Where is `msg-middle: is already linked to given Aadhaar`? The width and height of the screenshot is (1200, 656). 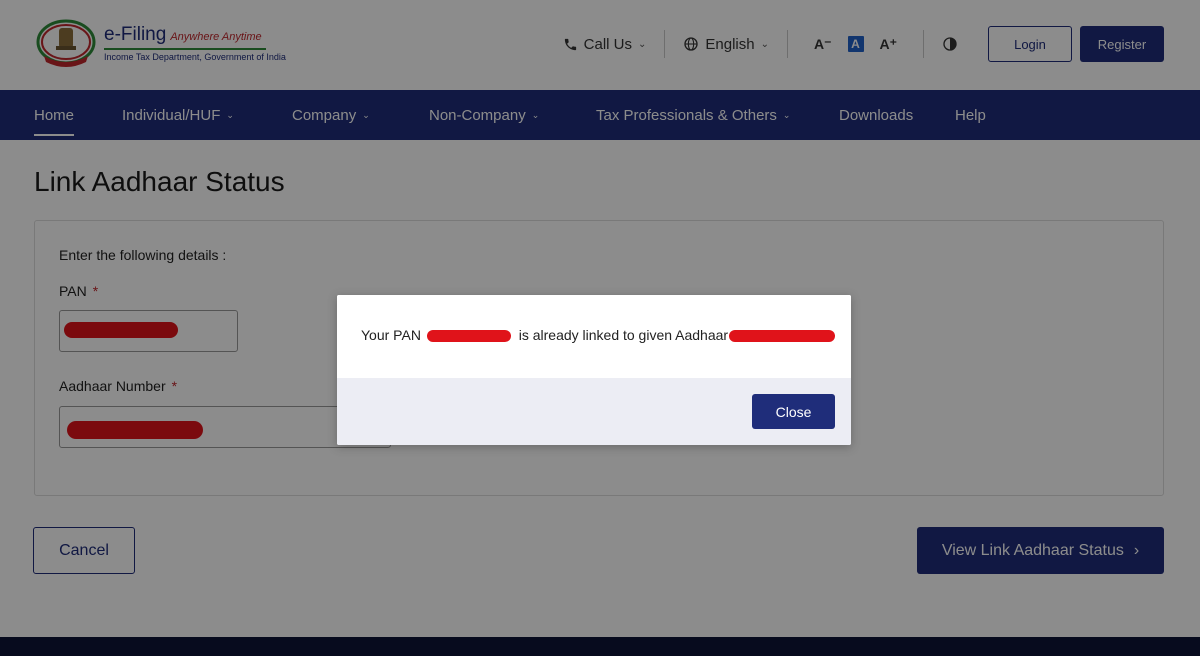
msg-middle: is already linked to given Aadhaar is located at coordinates (623, 335).